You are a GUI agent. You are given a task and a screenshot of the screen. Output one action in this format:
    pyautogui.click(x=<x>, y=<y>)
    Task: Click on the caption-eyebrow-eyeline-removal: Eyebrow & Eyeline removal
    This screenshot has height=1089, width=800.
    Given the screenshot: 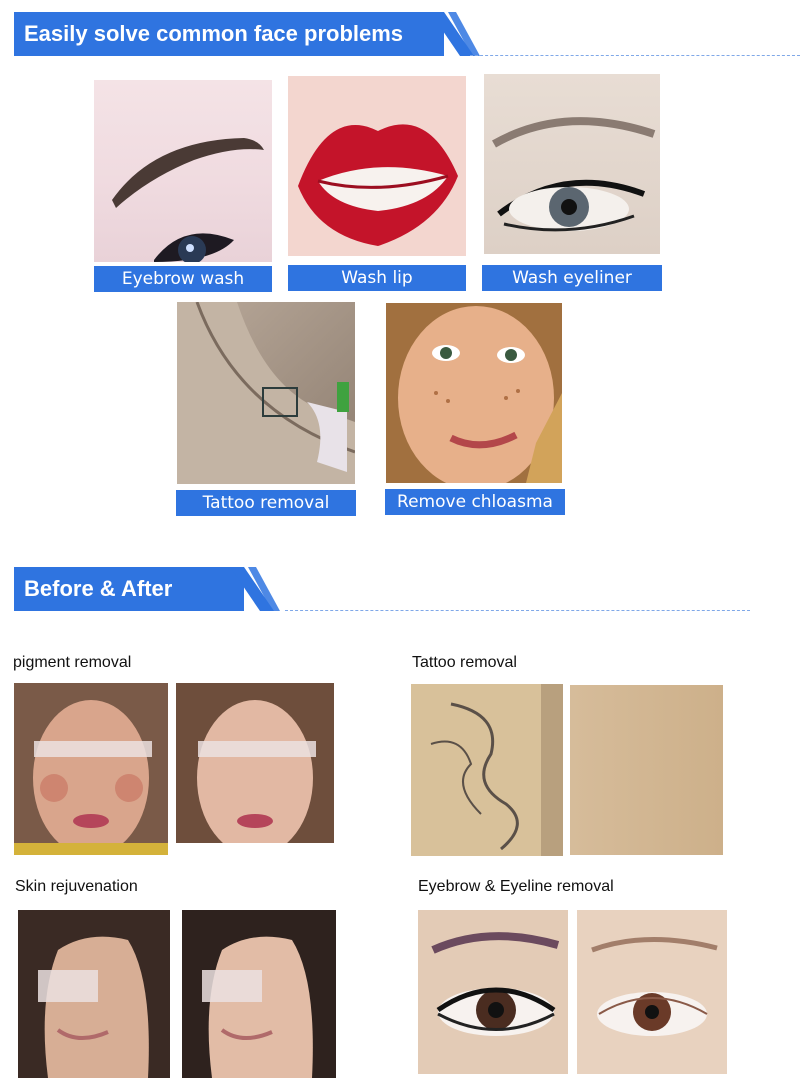 What is the action you would take?
    pyautogui.click(x=516, y=886)
    